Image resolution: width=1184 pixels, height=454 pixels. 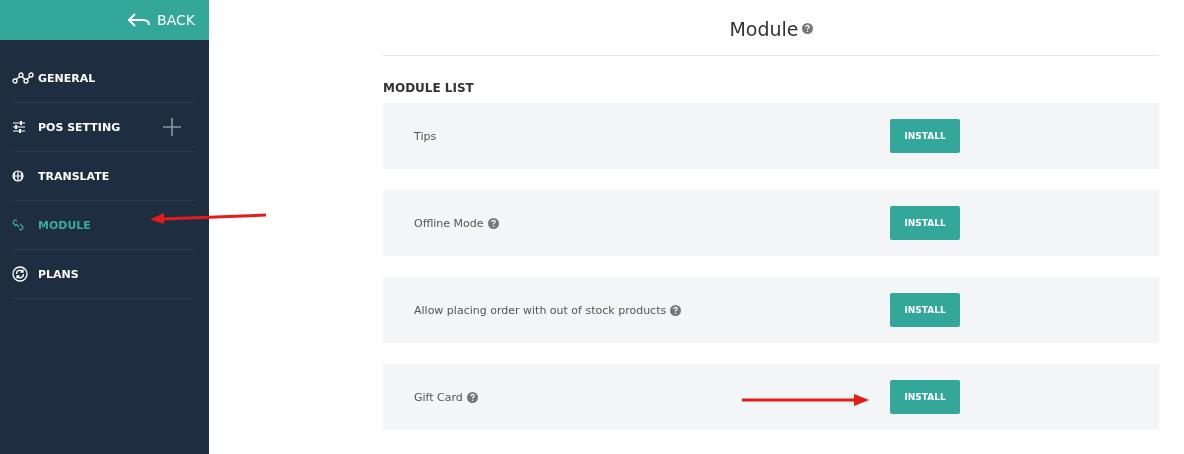 I want to click on page-title: Module, so click(x=764, y=28).